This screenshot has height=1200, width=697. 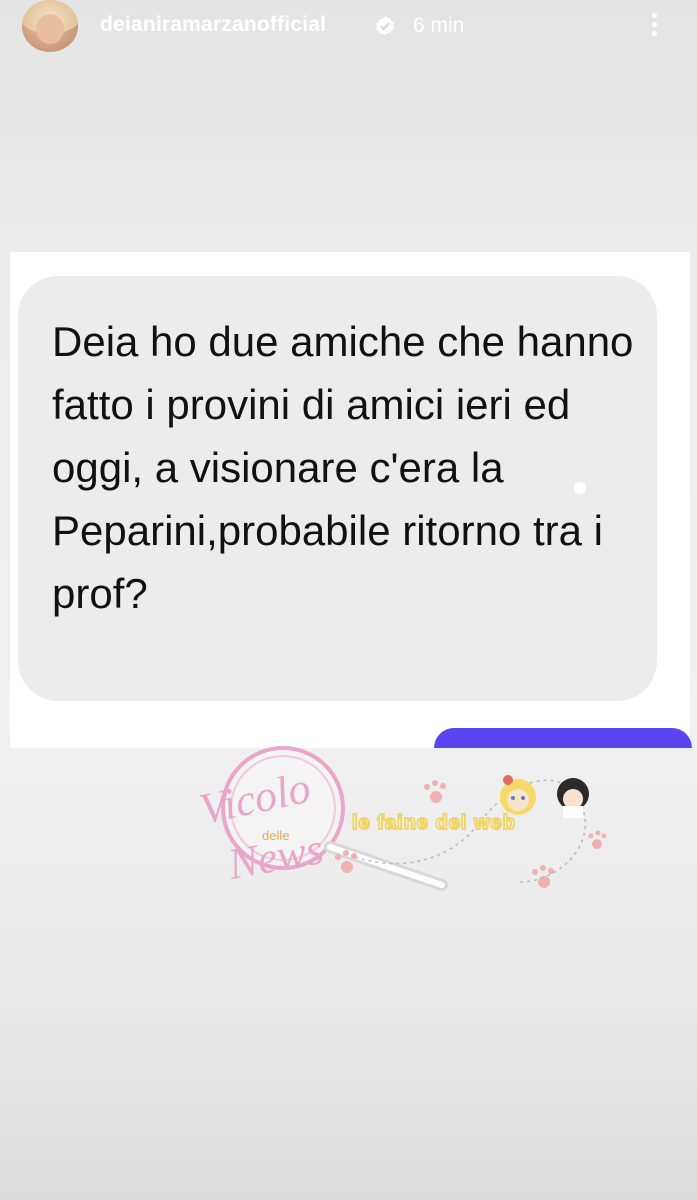 I want to click on verified-badge-icon, so click(x=385, y=26).